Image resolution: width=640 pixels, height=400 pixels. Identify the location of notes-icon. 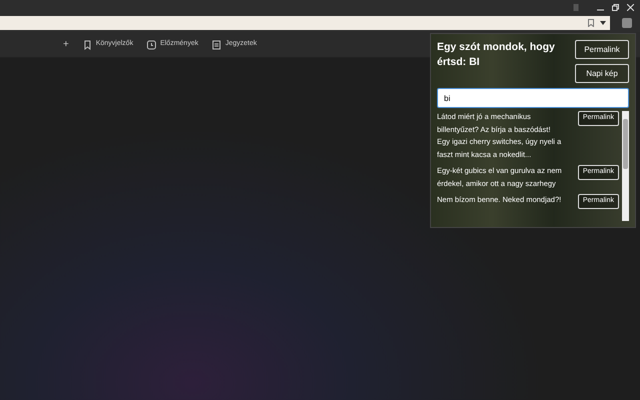
(217, 45).